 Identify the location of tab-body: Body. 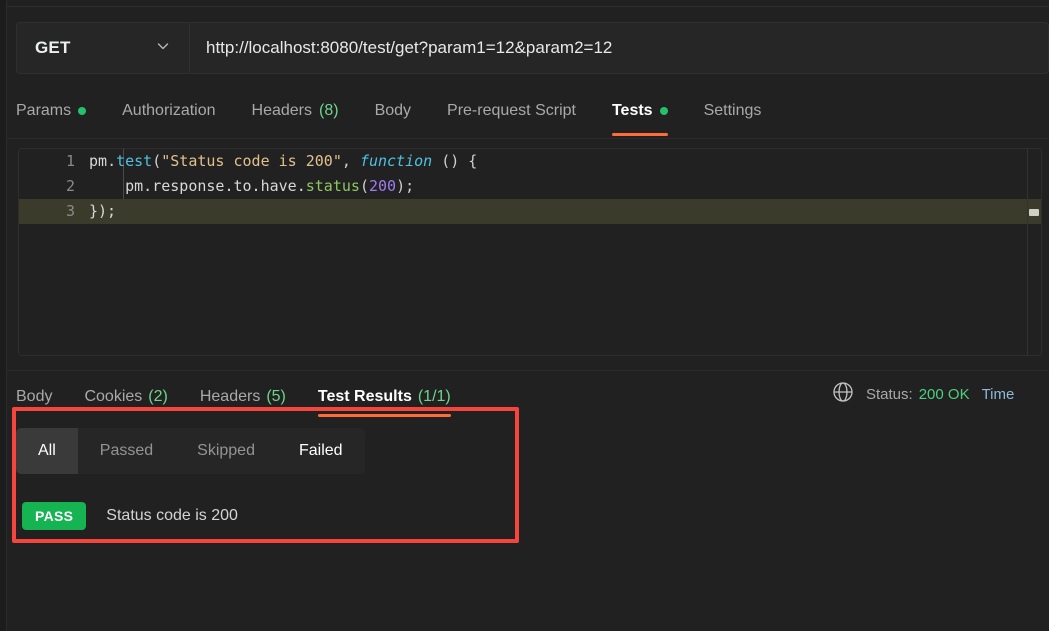
(393, 111).